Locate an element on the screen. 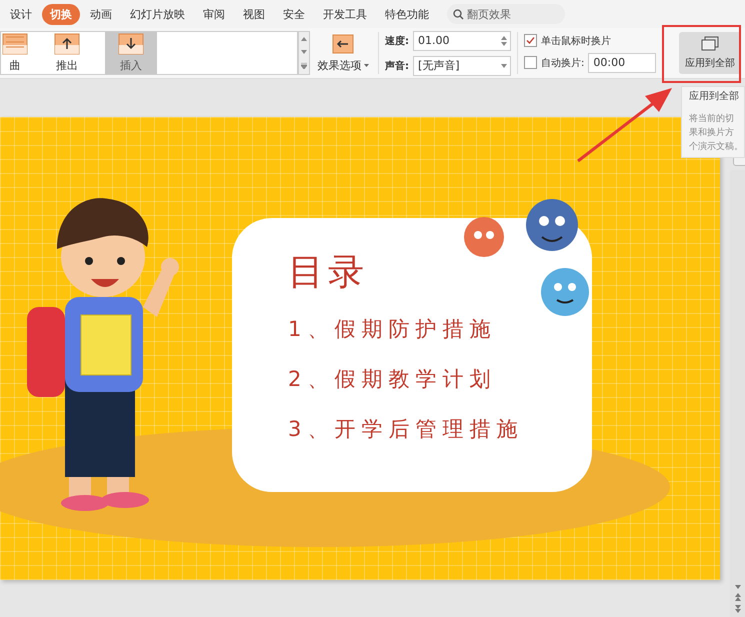 This screenshot has width=745, height=617. next-slide-icon is located at coordinates (737, 609).